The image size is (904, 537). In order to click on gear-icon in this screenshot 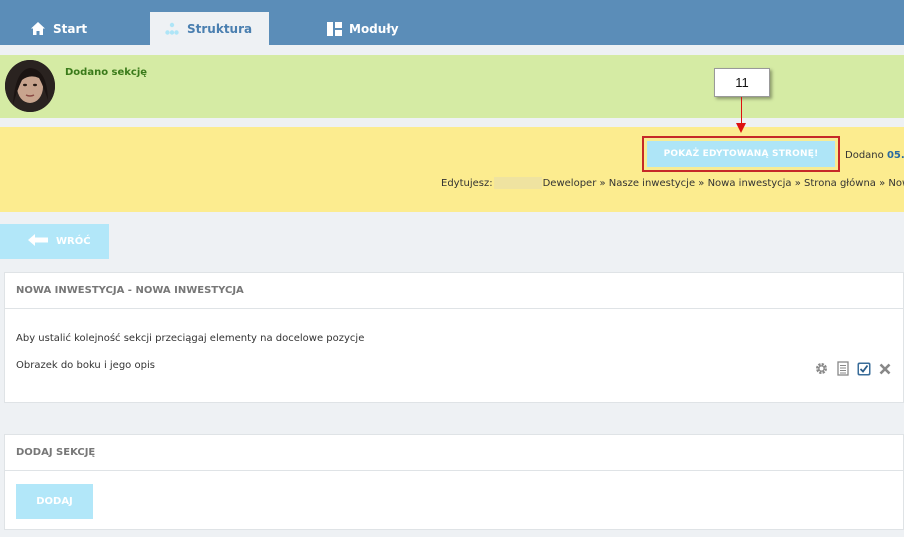, I will do `click(821, 370)`.